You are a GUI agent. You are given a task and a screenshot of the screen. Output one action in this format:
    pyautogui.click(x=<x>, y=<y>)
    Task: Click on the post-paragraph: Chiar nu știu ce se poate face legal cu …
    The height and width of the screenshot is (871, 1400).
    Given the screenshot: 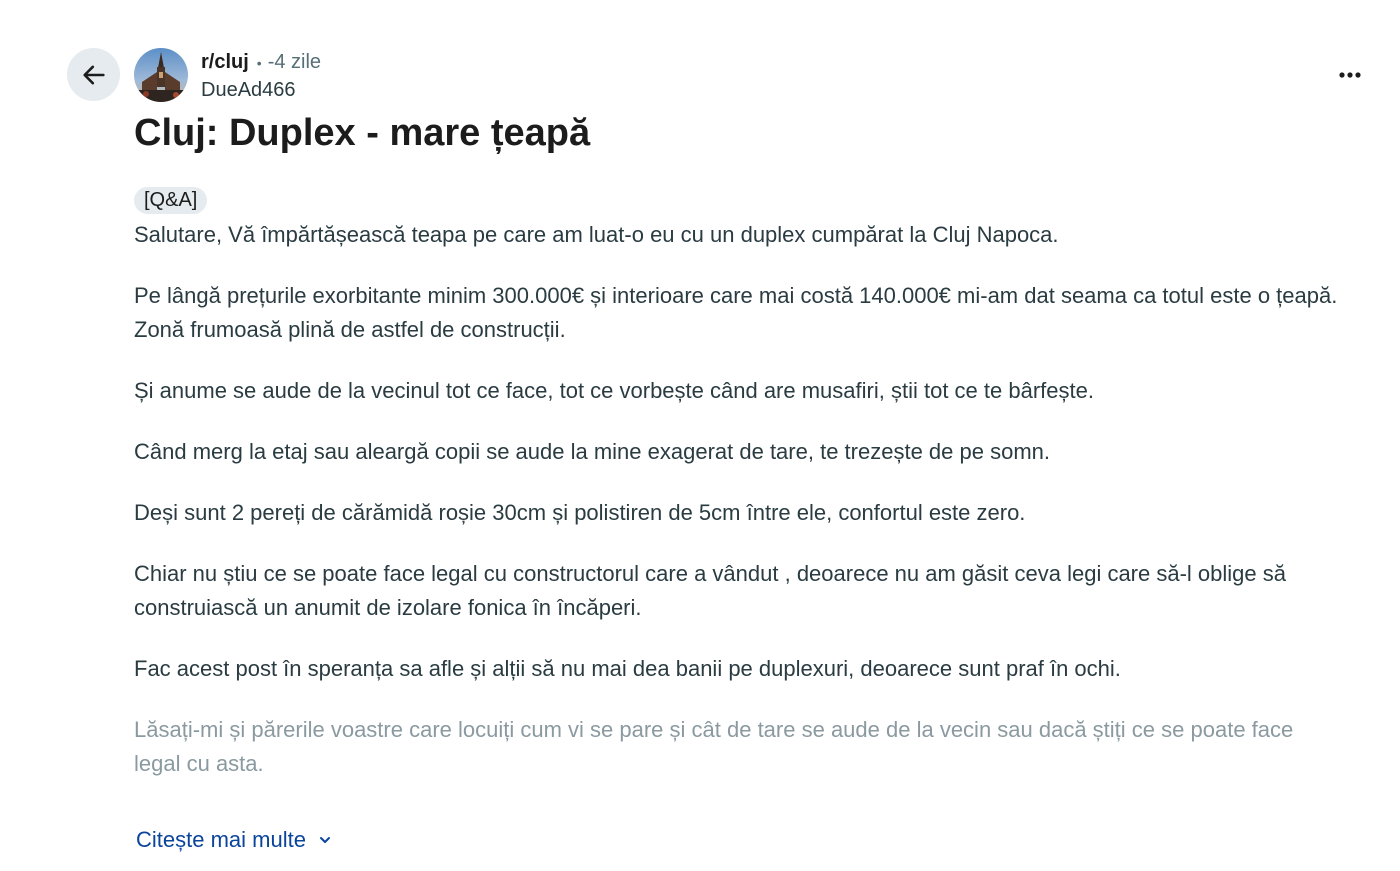 What is the action you would take?
    pyautogui.click(x=710, y=590)
    